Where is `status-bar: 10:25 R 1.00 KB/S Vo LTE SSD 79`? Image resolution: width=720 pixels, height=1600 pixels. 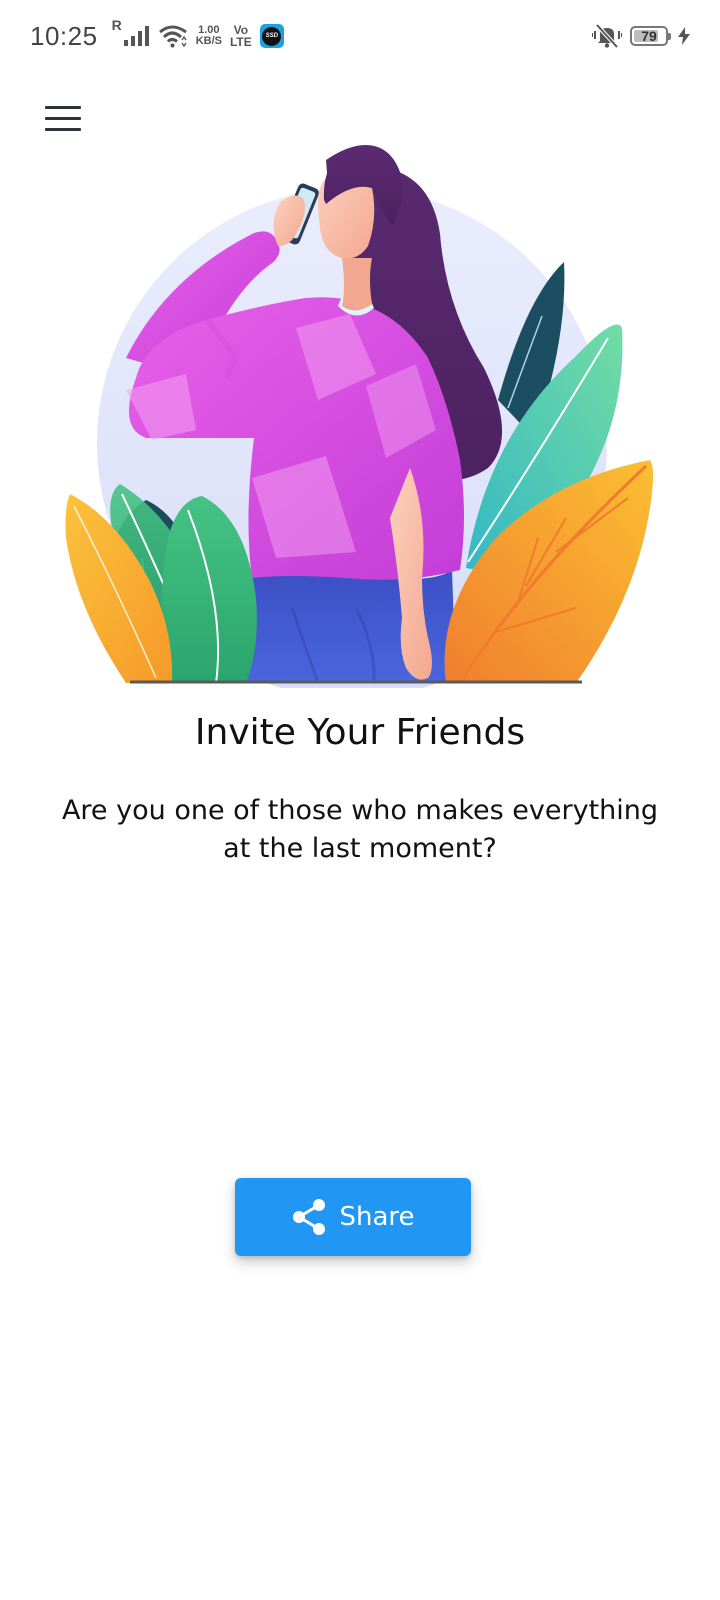 status-bar: 10:25 R 1.00 KB/S Vo LTE SSD 79 is located at coordinates (360, 36).